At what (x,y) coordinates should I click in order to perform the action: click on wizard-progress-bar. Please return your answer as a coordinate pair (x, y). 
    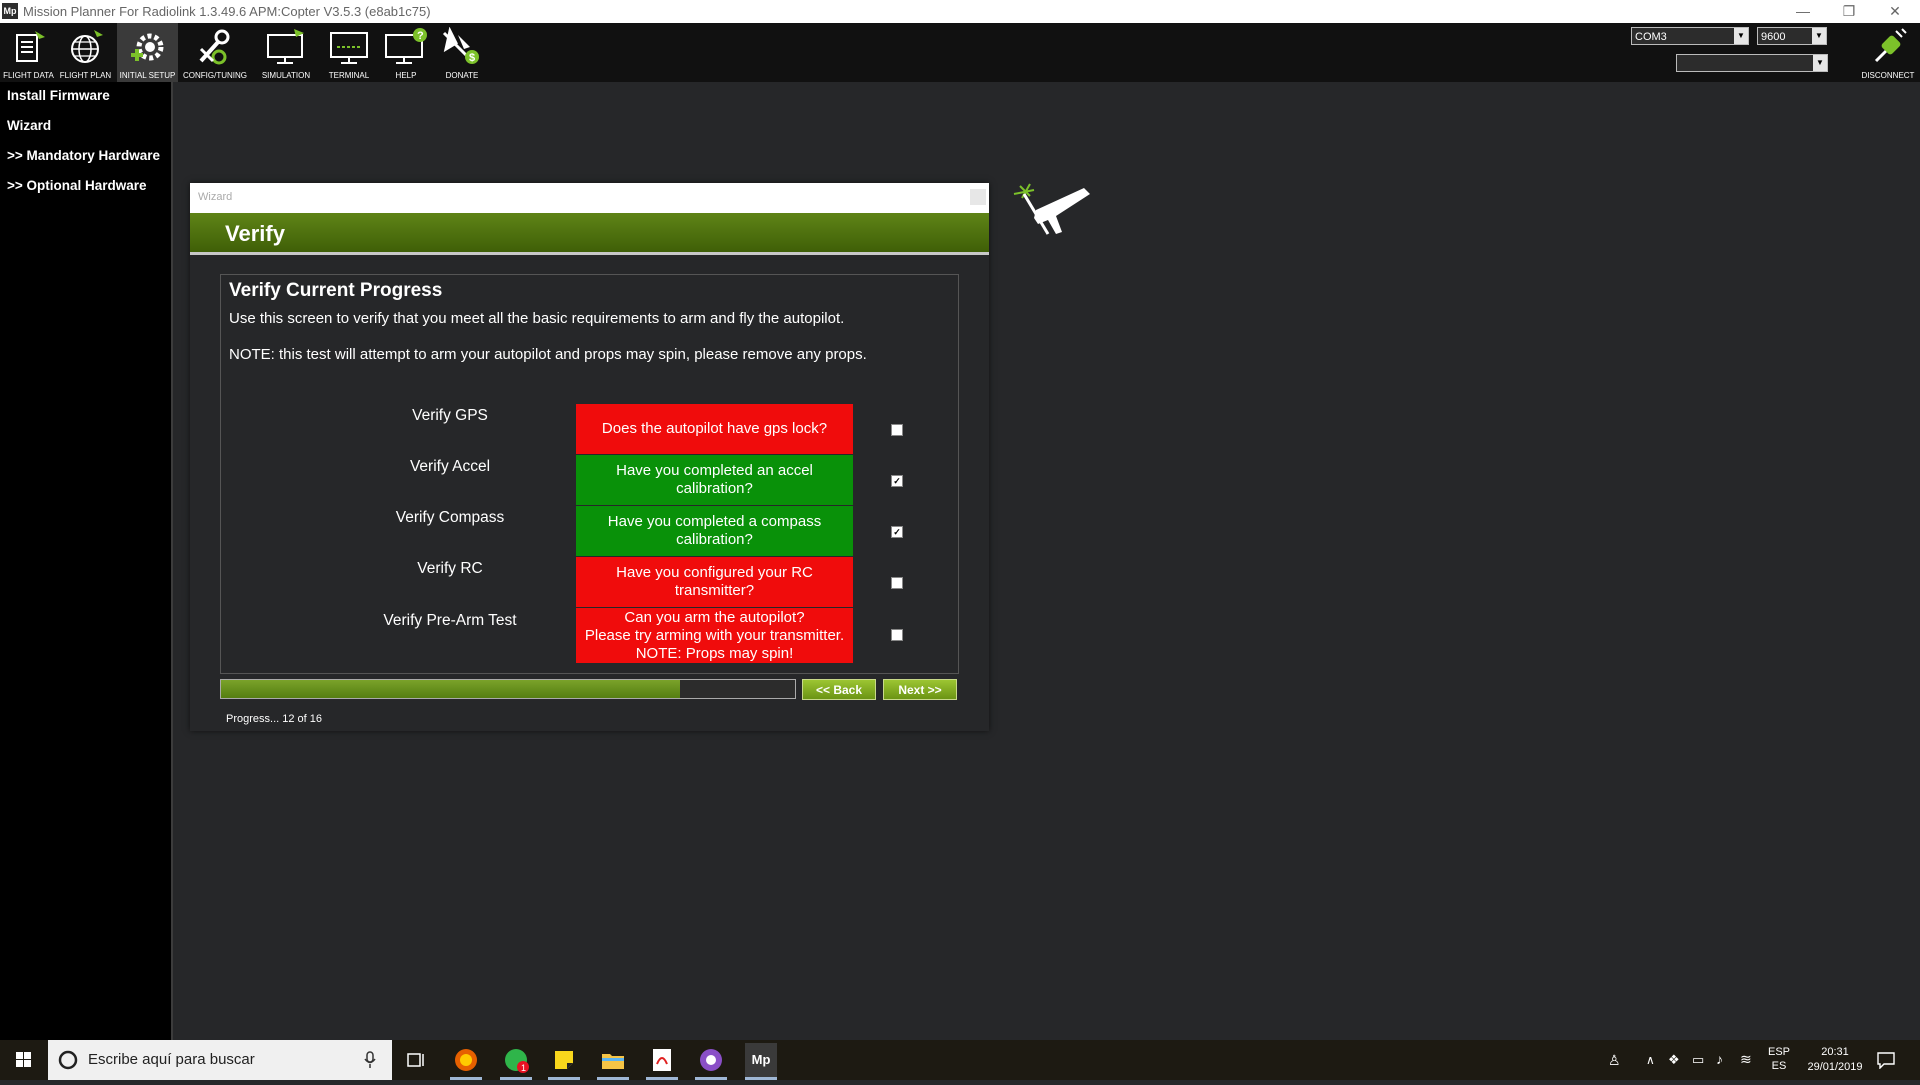
    Looking at the image, I should click on (508, 689).